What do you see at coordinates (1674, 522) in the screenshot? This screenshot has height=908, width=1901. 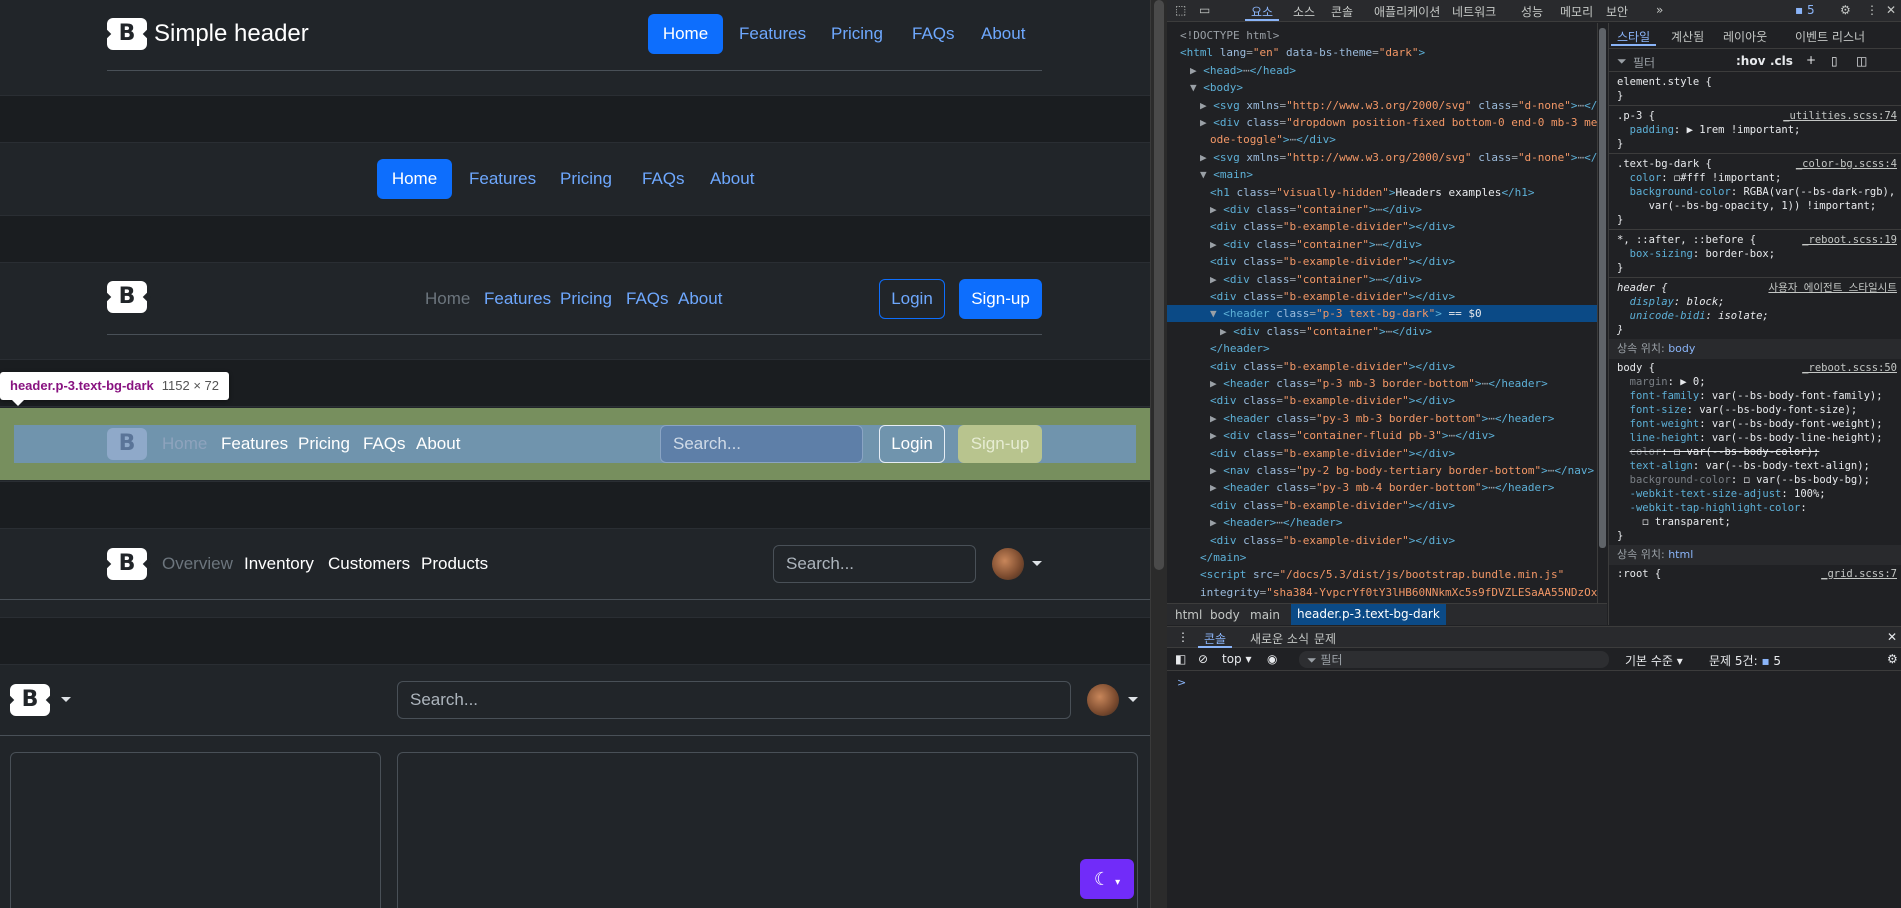 I see `style-declaration: ◻ transparent;` at bounding box center [1674, 522].